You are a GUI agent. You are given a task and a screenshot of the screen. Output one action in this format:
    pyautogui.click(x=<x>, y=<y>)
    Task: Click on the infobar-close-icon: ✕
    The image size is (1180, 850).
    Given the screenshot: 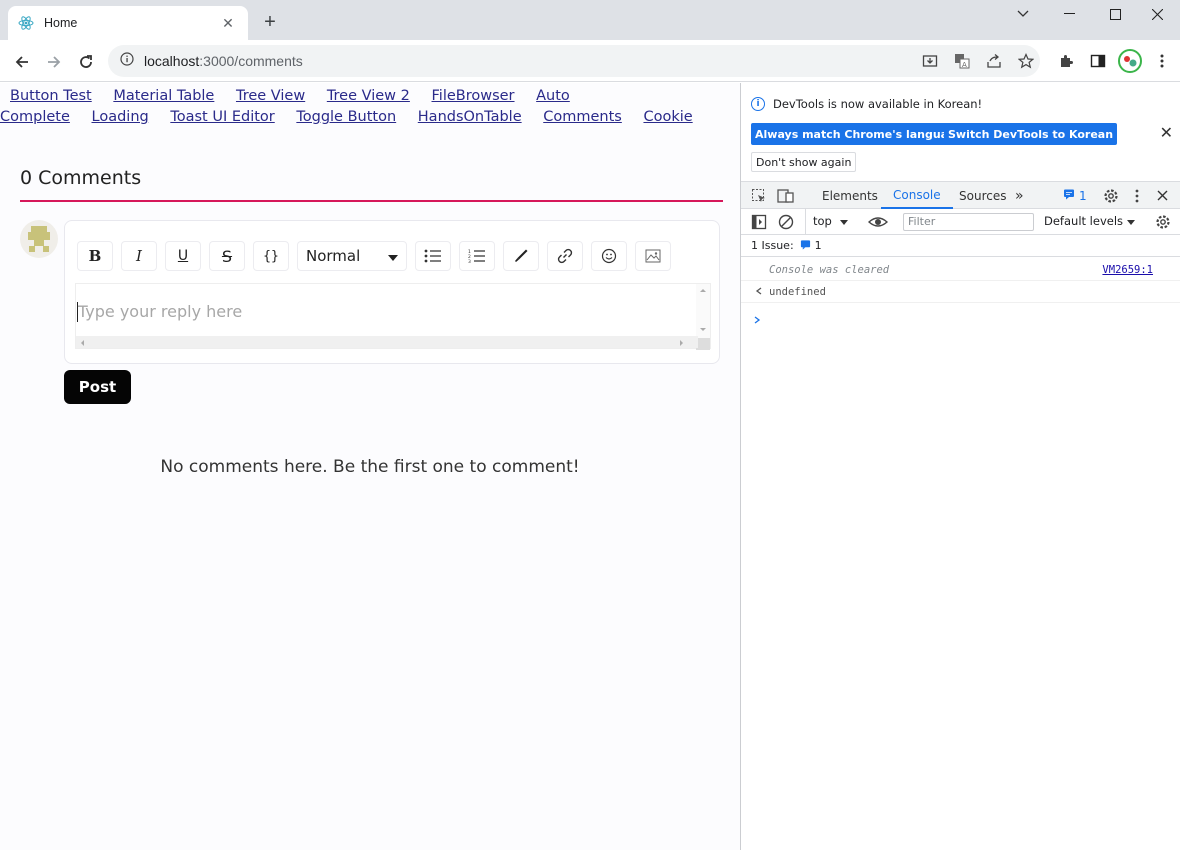 What is the action you would take?
    pyautogui.click(x=1166, y=132)
    